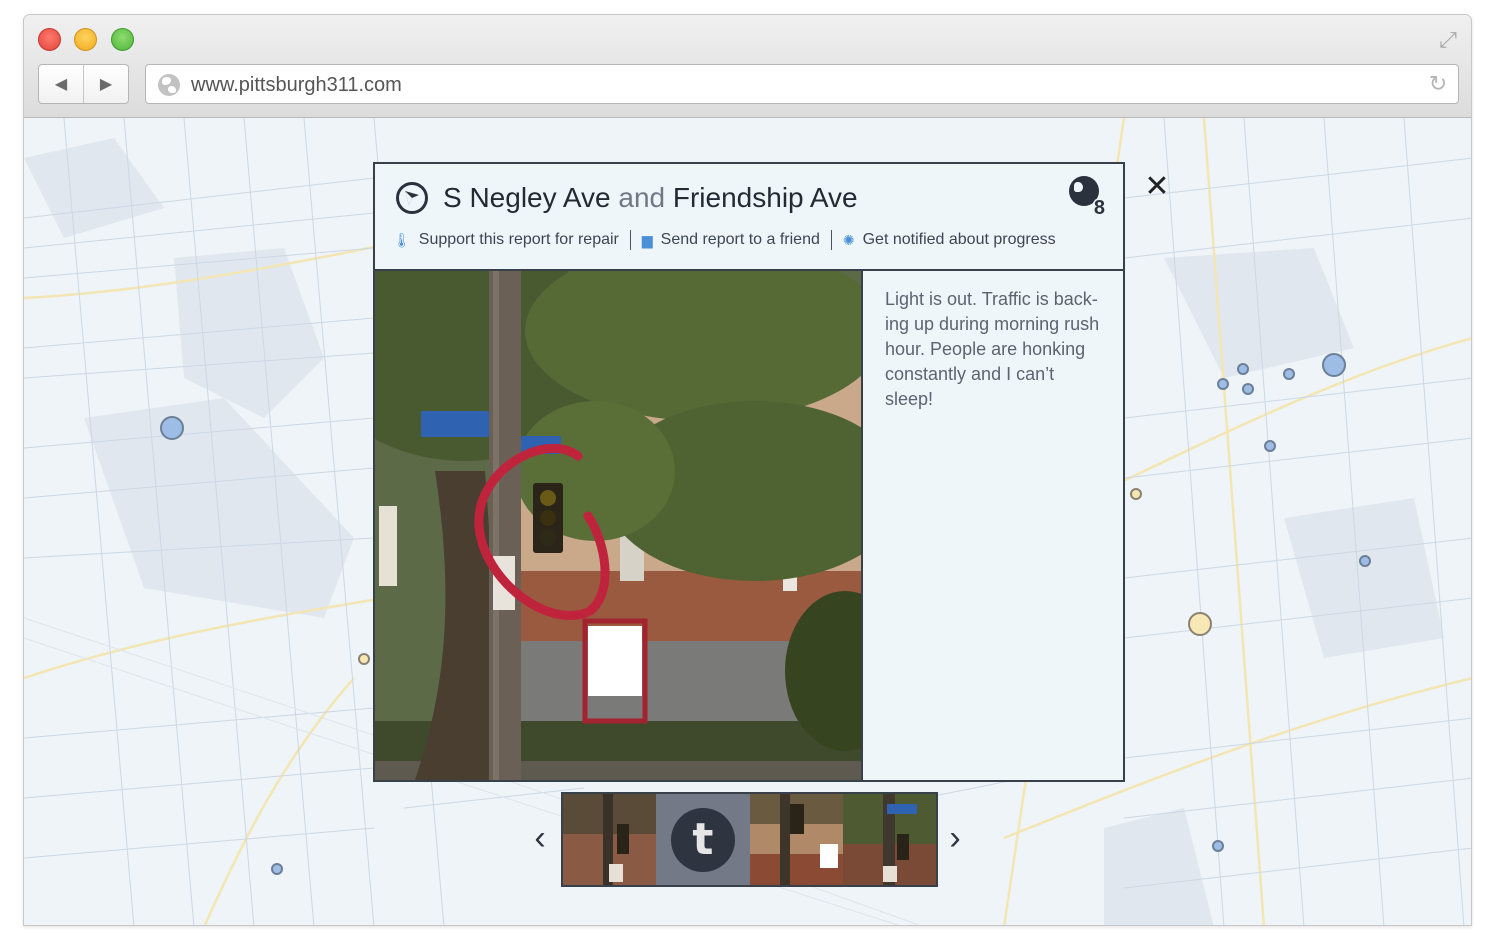 The height and width of the screenshot is (950, 1494). I want to click on carousel-thumb-active: t, so click(703, 839).